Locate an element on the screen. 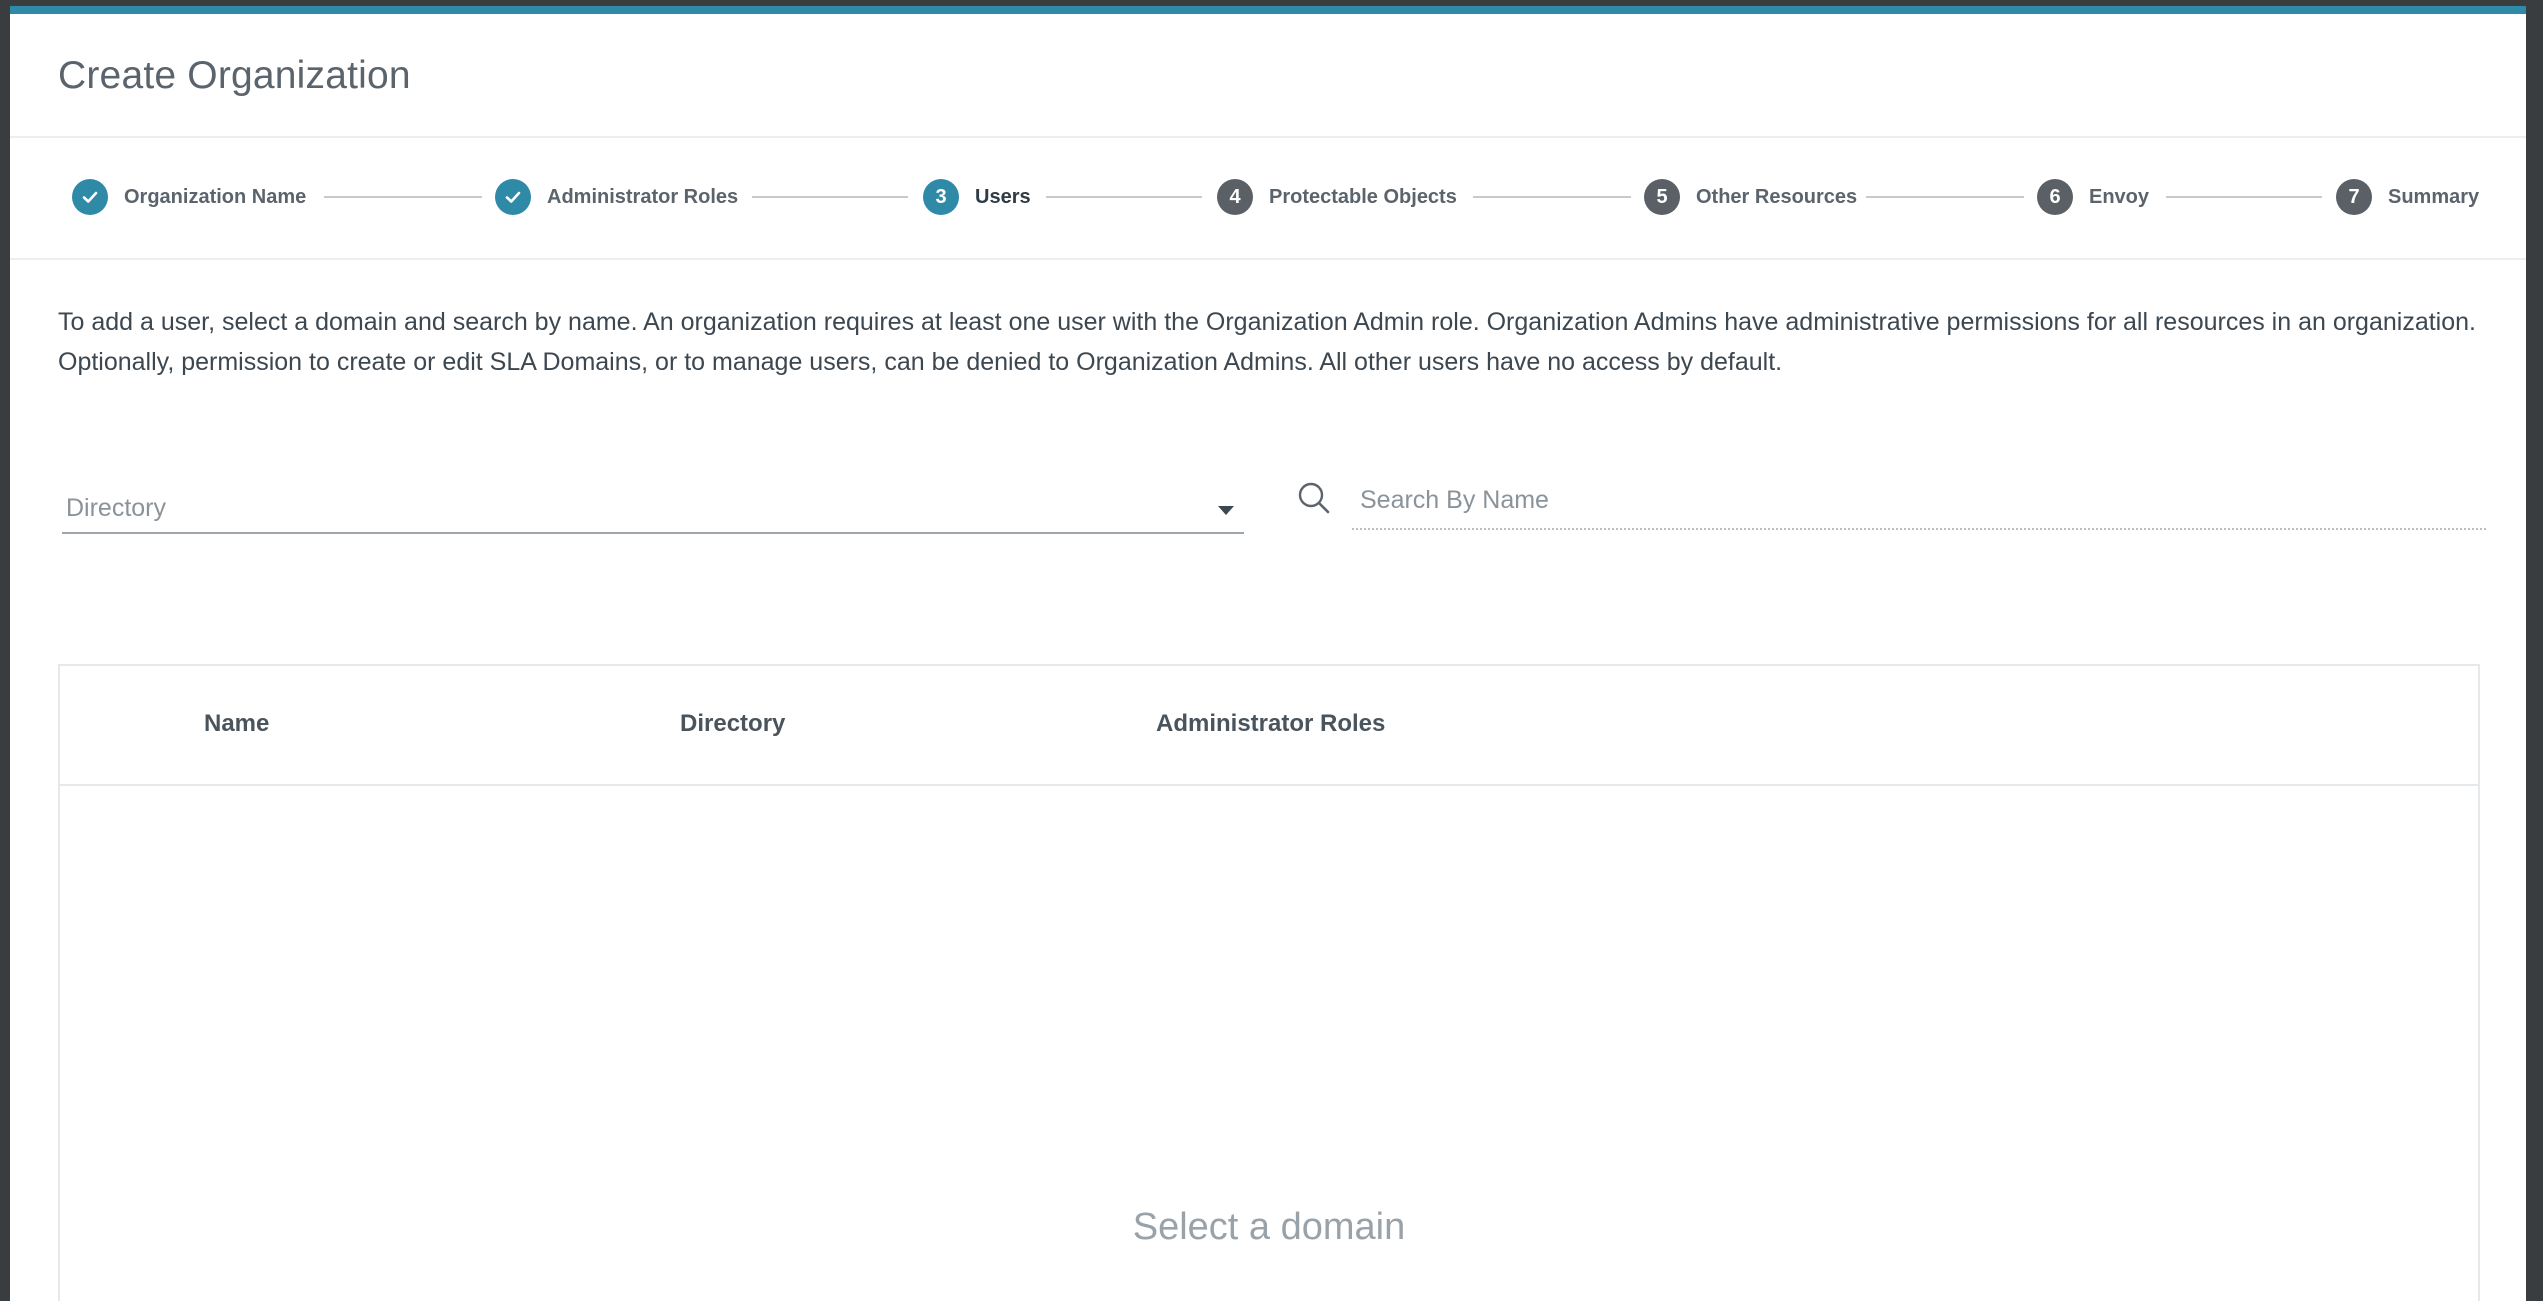 This screenshot has width=2543, height=1301. empty-state-message: Select a domain is located at coordinates (1269, 1227).